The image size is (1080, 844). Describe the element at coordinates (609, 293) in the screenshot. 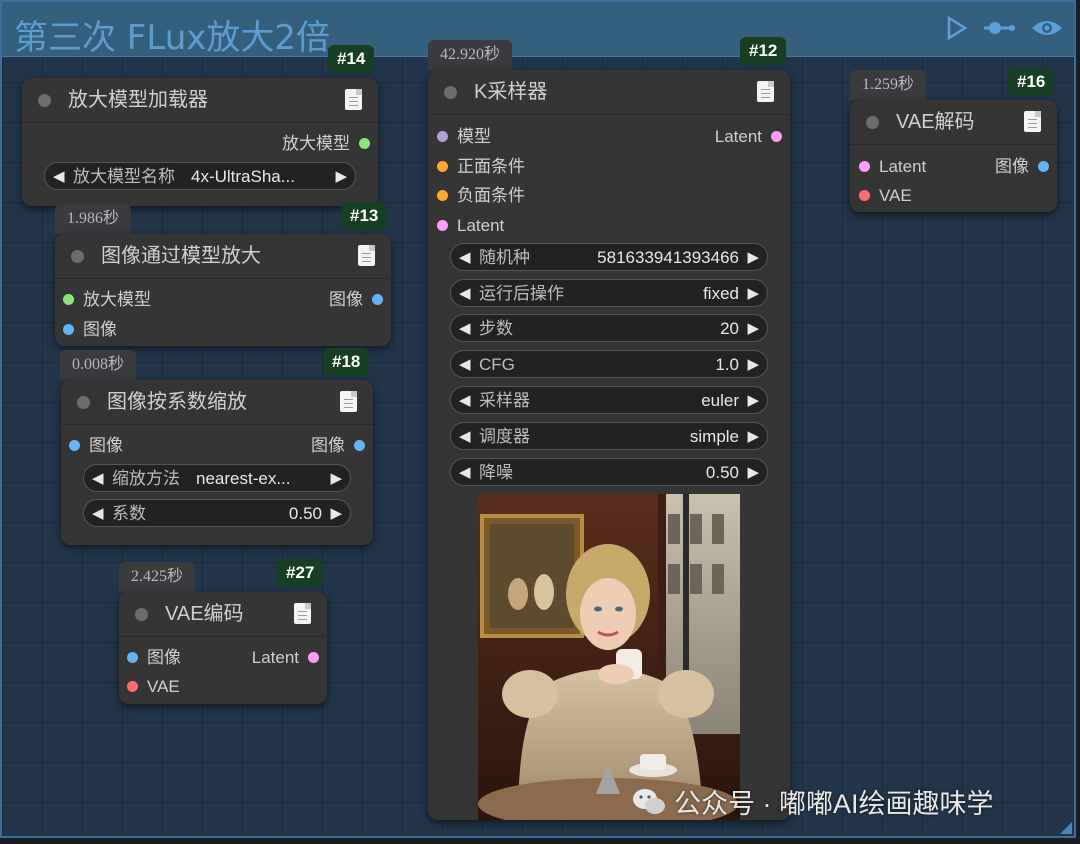

I see `widget-control-after-generate: ◀ 运行后操作 fixed ▶` at that location.